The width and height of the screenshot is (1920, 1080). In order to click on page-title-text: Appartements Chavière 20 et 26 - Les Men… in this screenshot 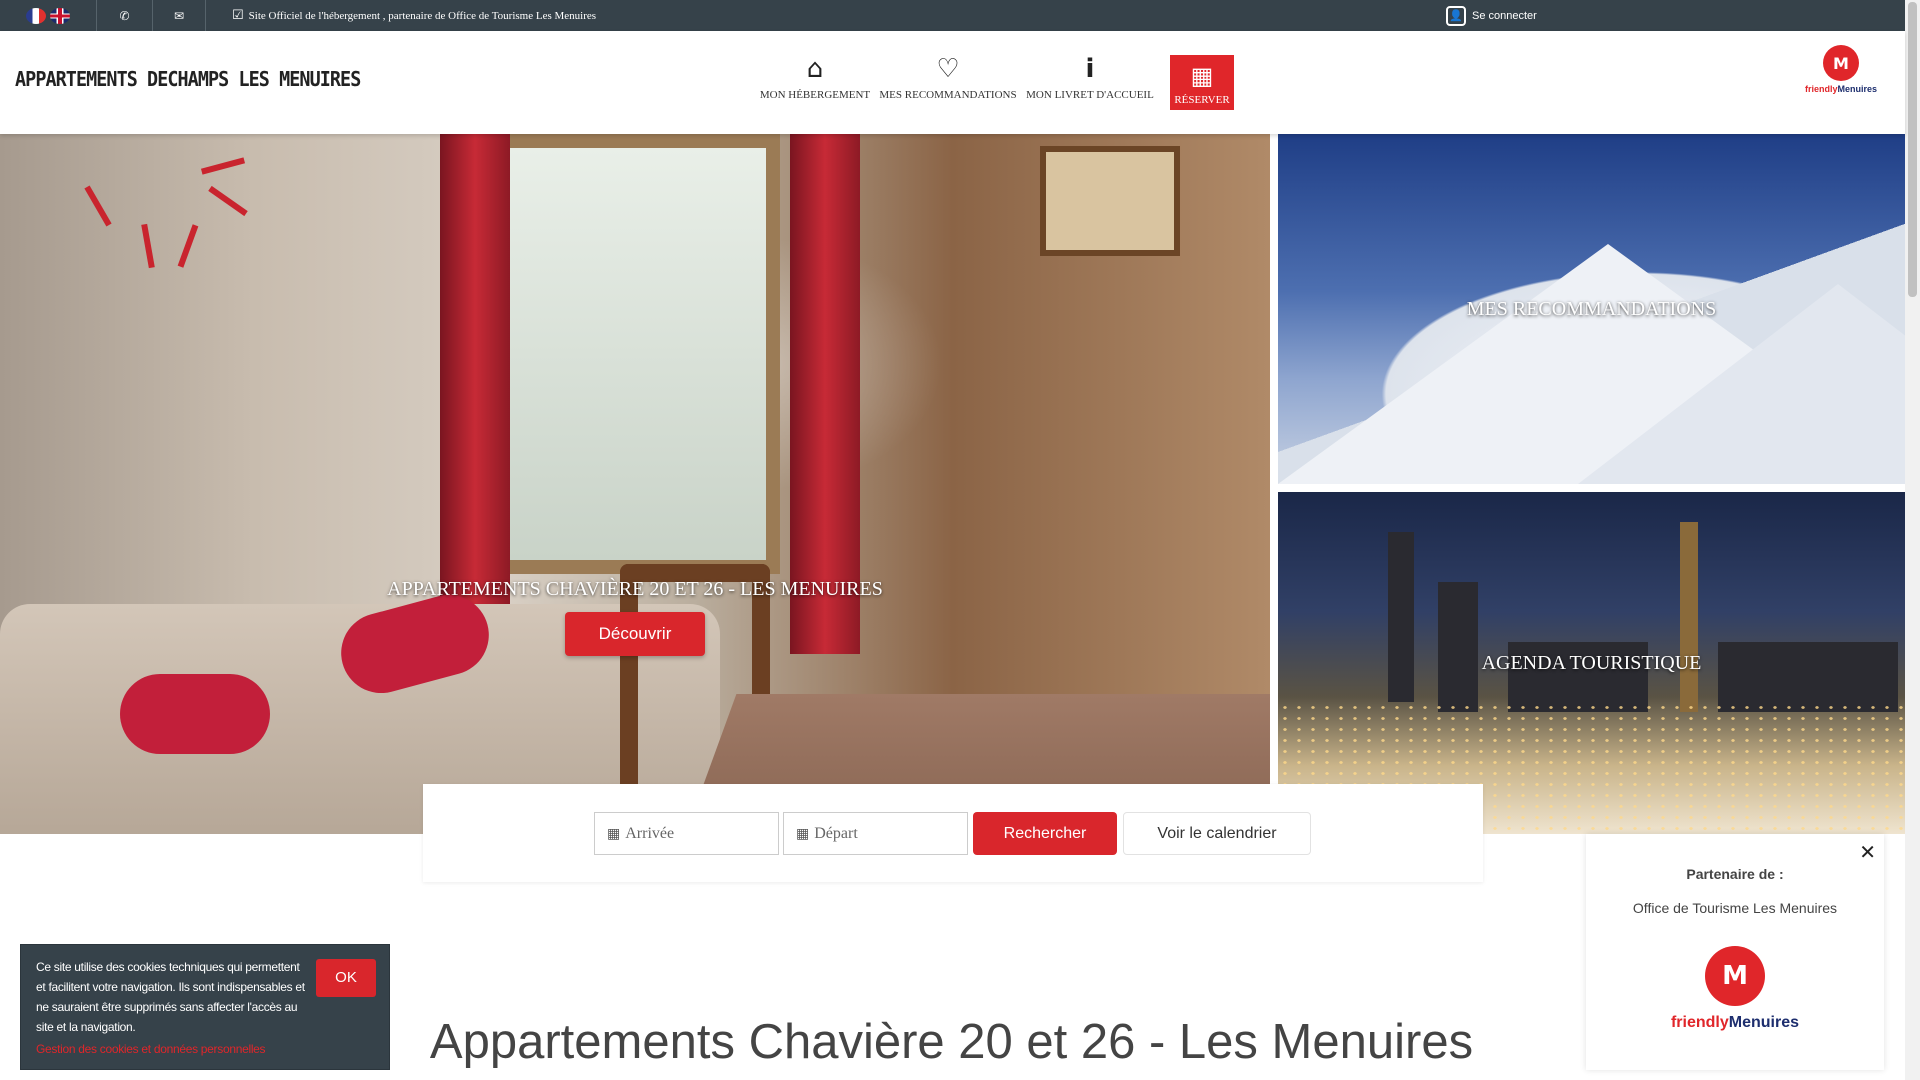, I will do `click(951, 1042)`.